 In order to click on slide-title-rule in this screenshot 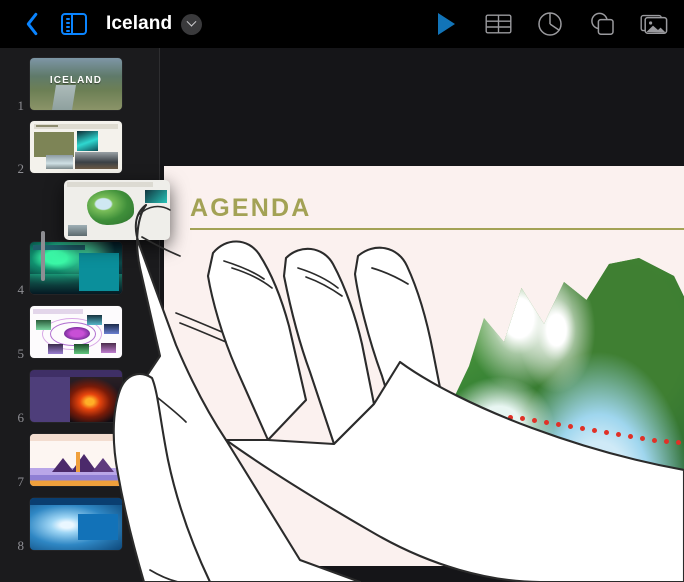, I will do `click(437, 229)`.